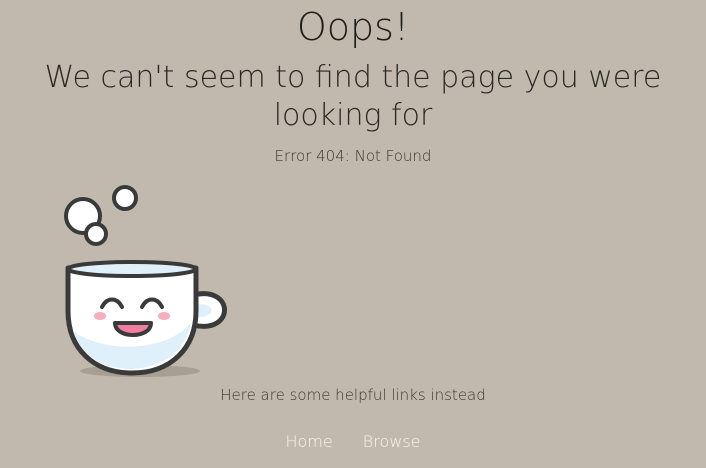 This screenshot has height=468, width=706. What do you see at coordinates (353, 77) in the screenshot?
I see `subtitle-line-1: We can't seem to find the page you were` at bounding box center [353, 77].